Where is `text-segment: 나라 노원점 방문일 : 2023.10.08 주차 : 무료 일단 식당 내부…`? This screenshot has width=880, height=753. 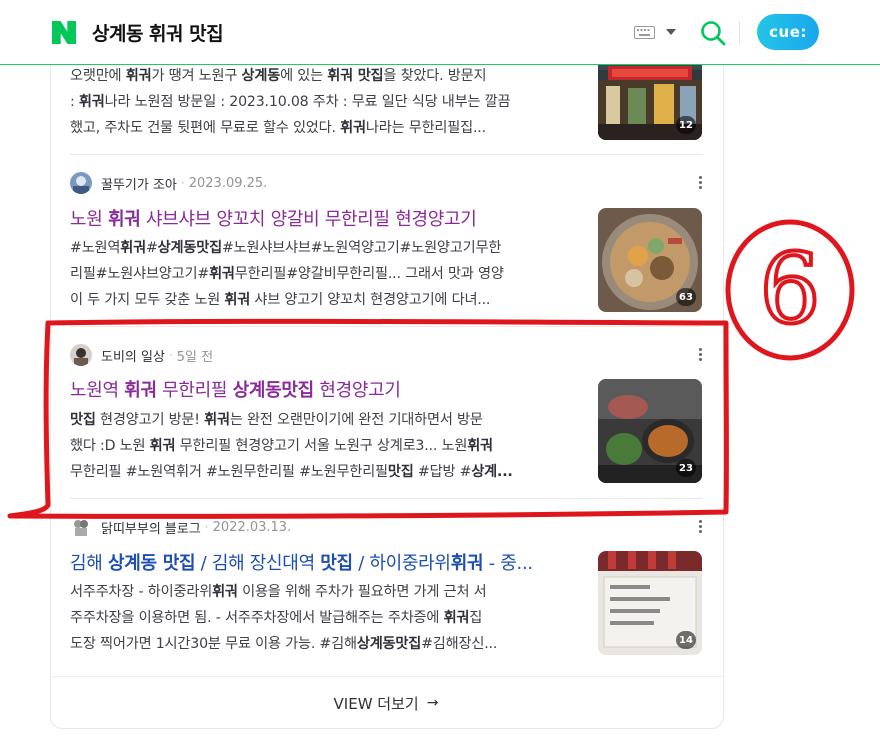
text-segment: 나라 노원점 방문일 : 2023.10.08 주차 : 무료 일단 식당 내부… is located at coordinates (307, 102).